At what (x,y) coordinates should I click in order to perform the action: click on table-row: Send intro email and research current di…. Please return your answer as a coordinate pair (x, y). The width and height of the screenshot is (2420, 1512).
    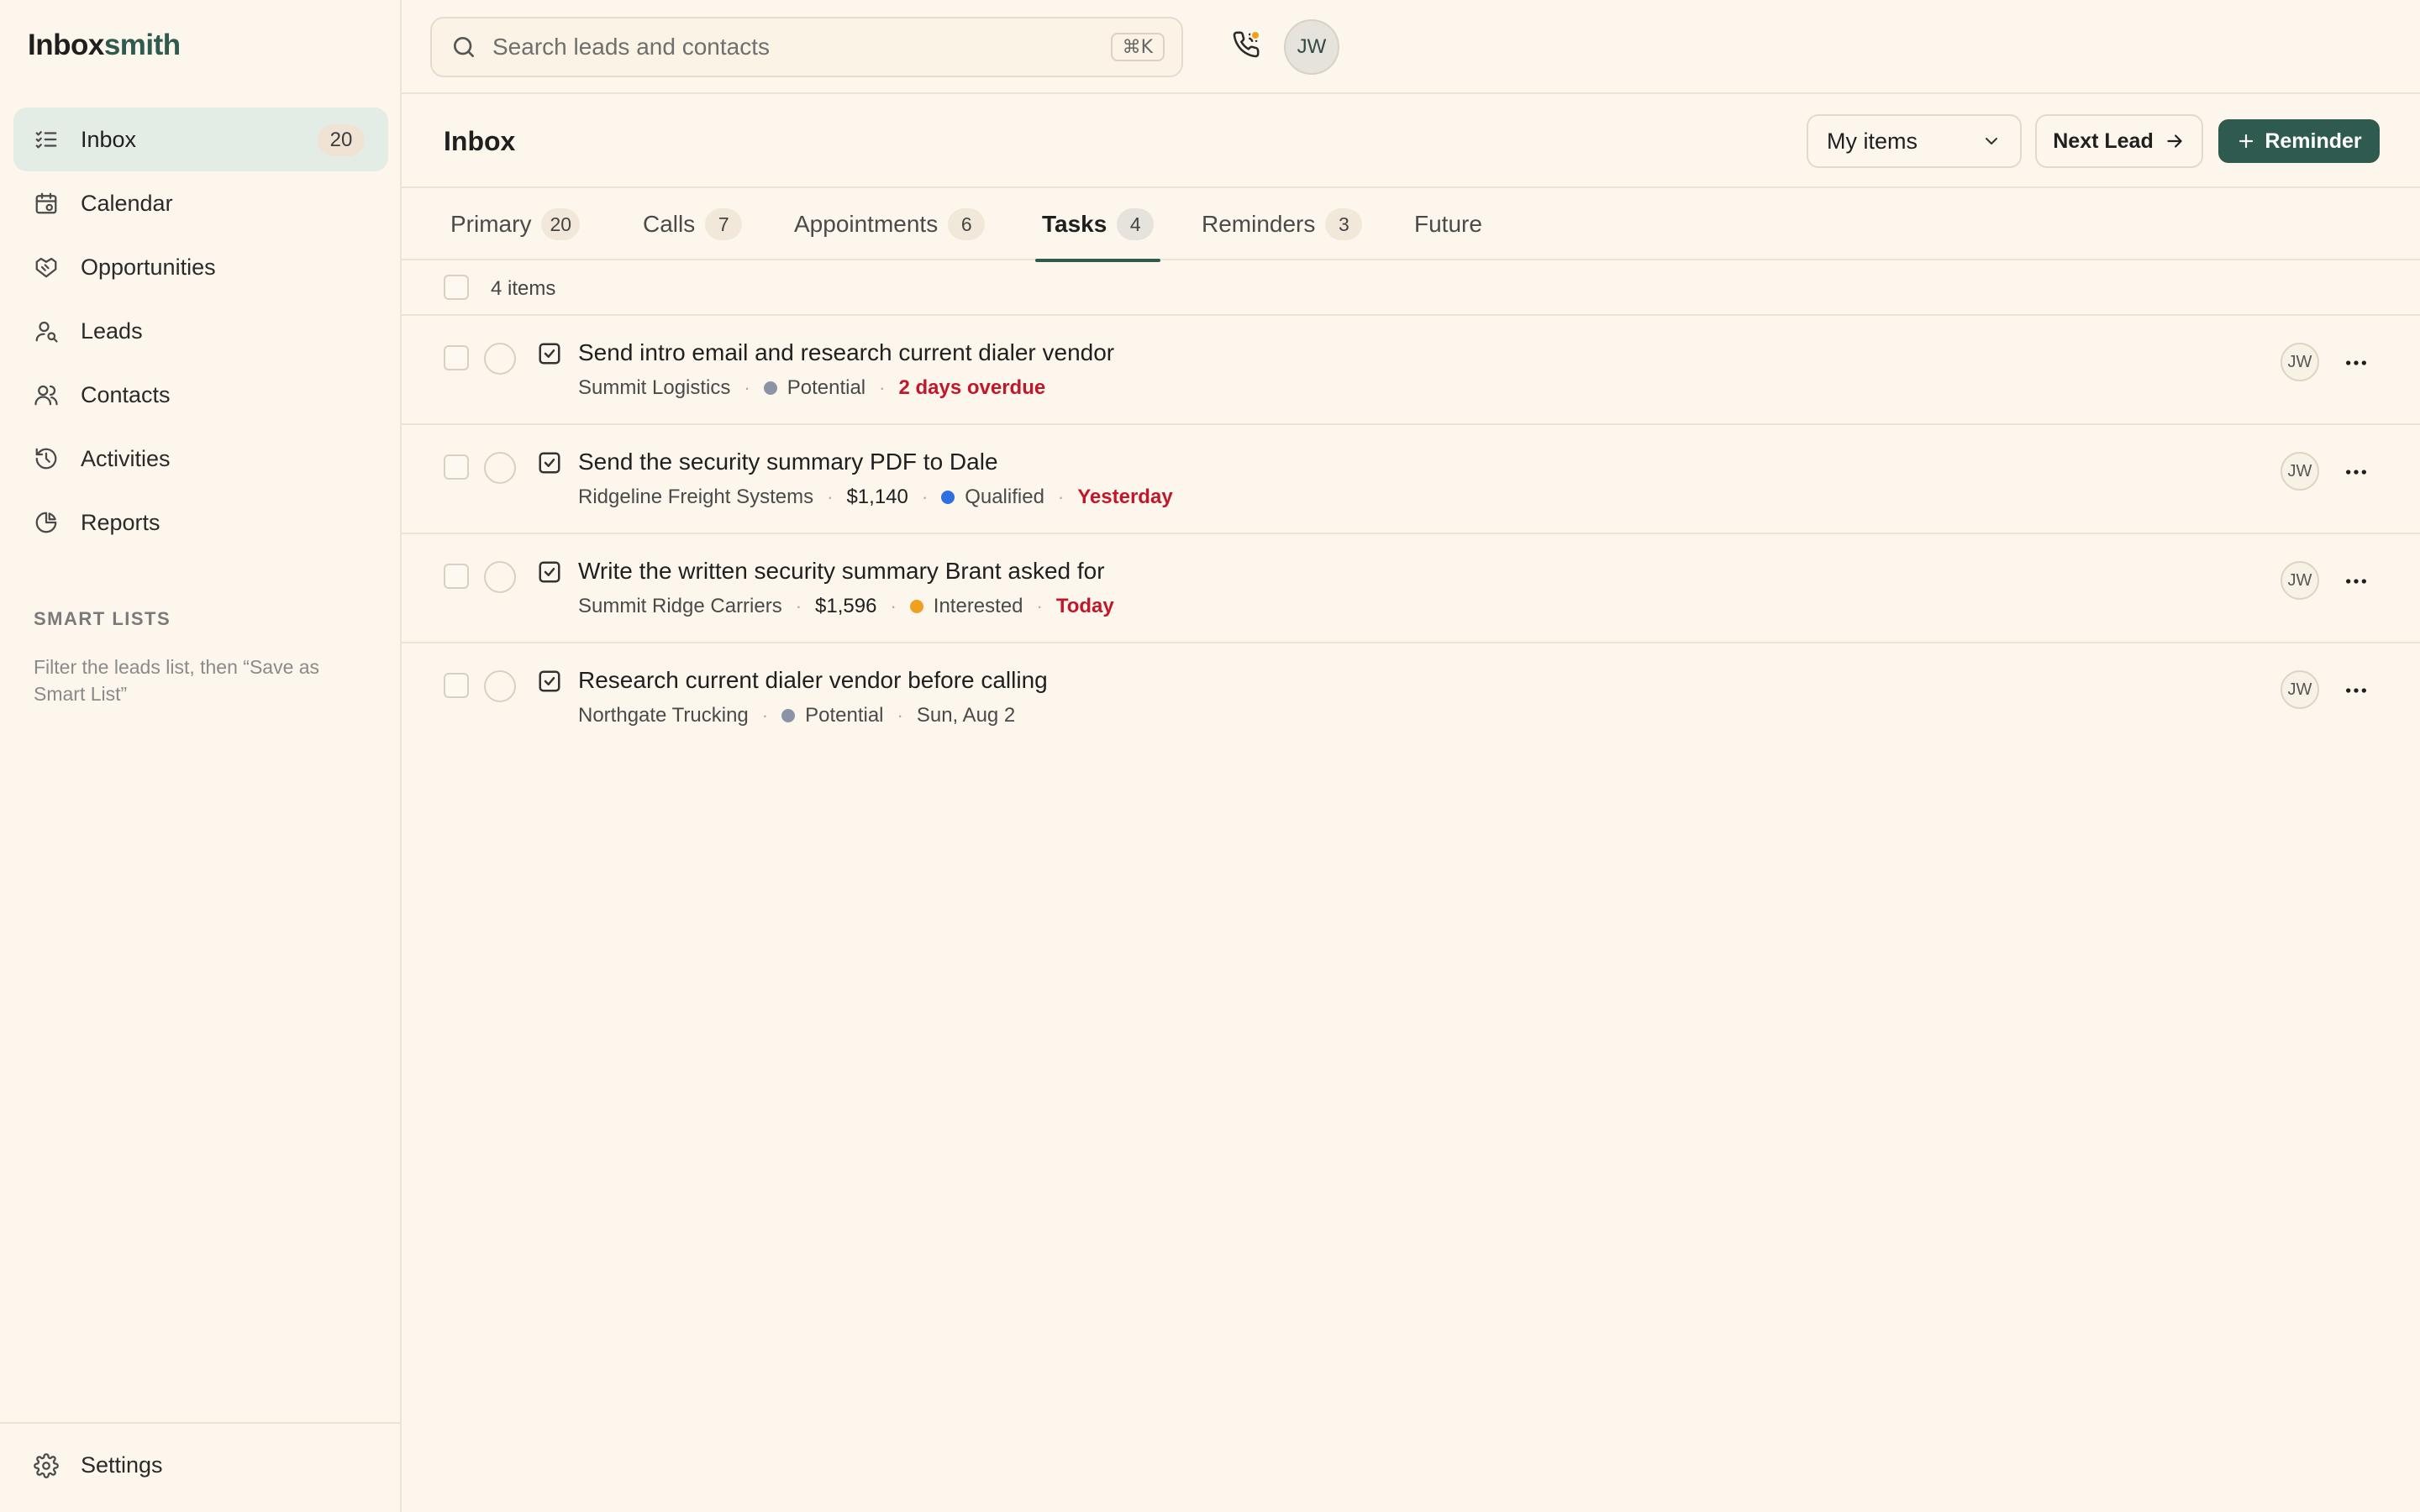
    Looking at the image, I should click on (1411, 370).